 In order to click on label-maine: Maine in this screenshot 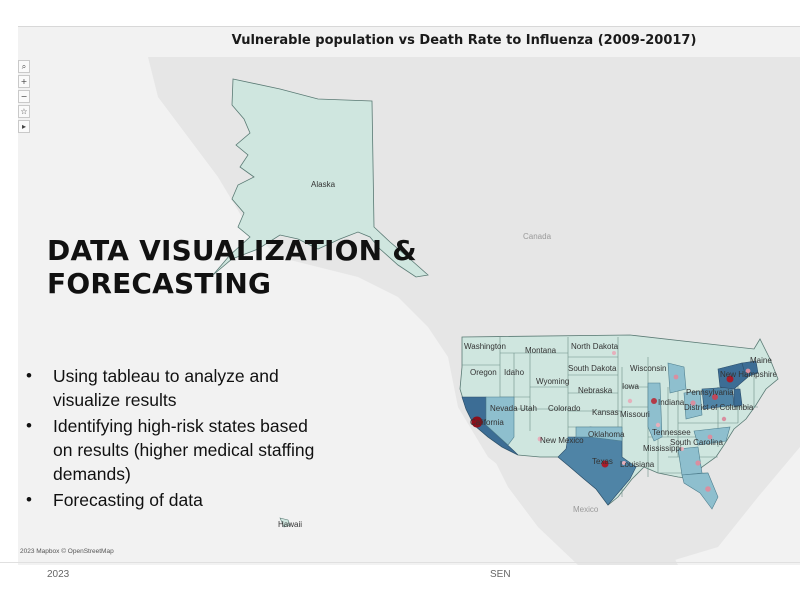, I will do `click(761, 360)`.